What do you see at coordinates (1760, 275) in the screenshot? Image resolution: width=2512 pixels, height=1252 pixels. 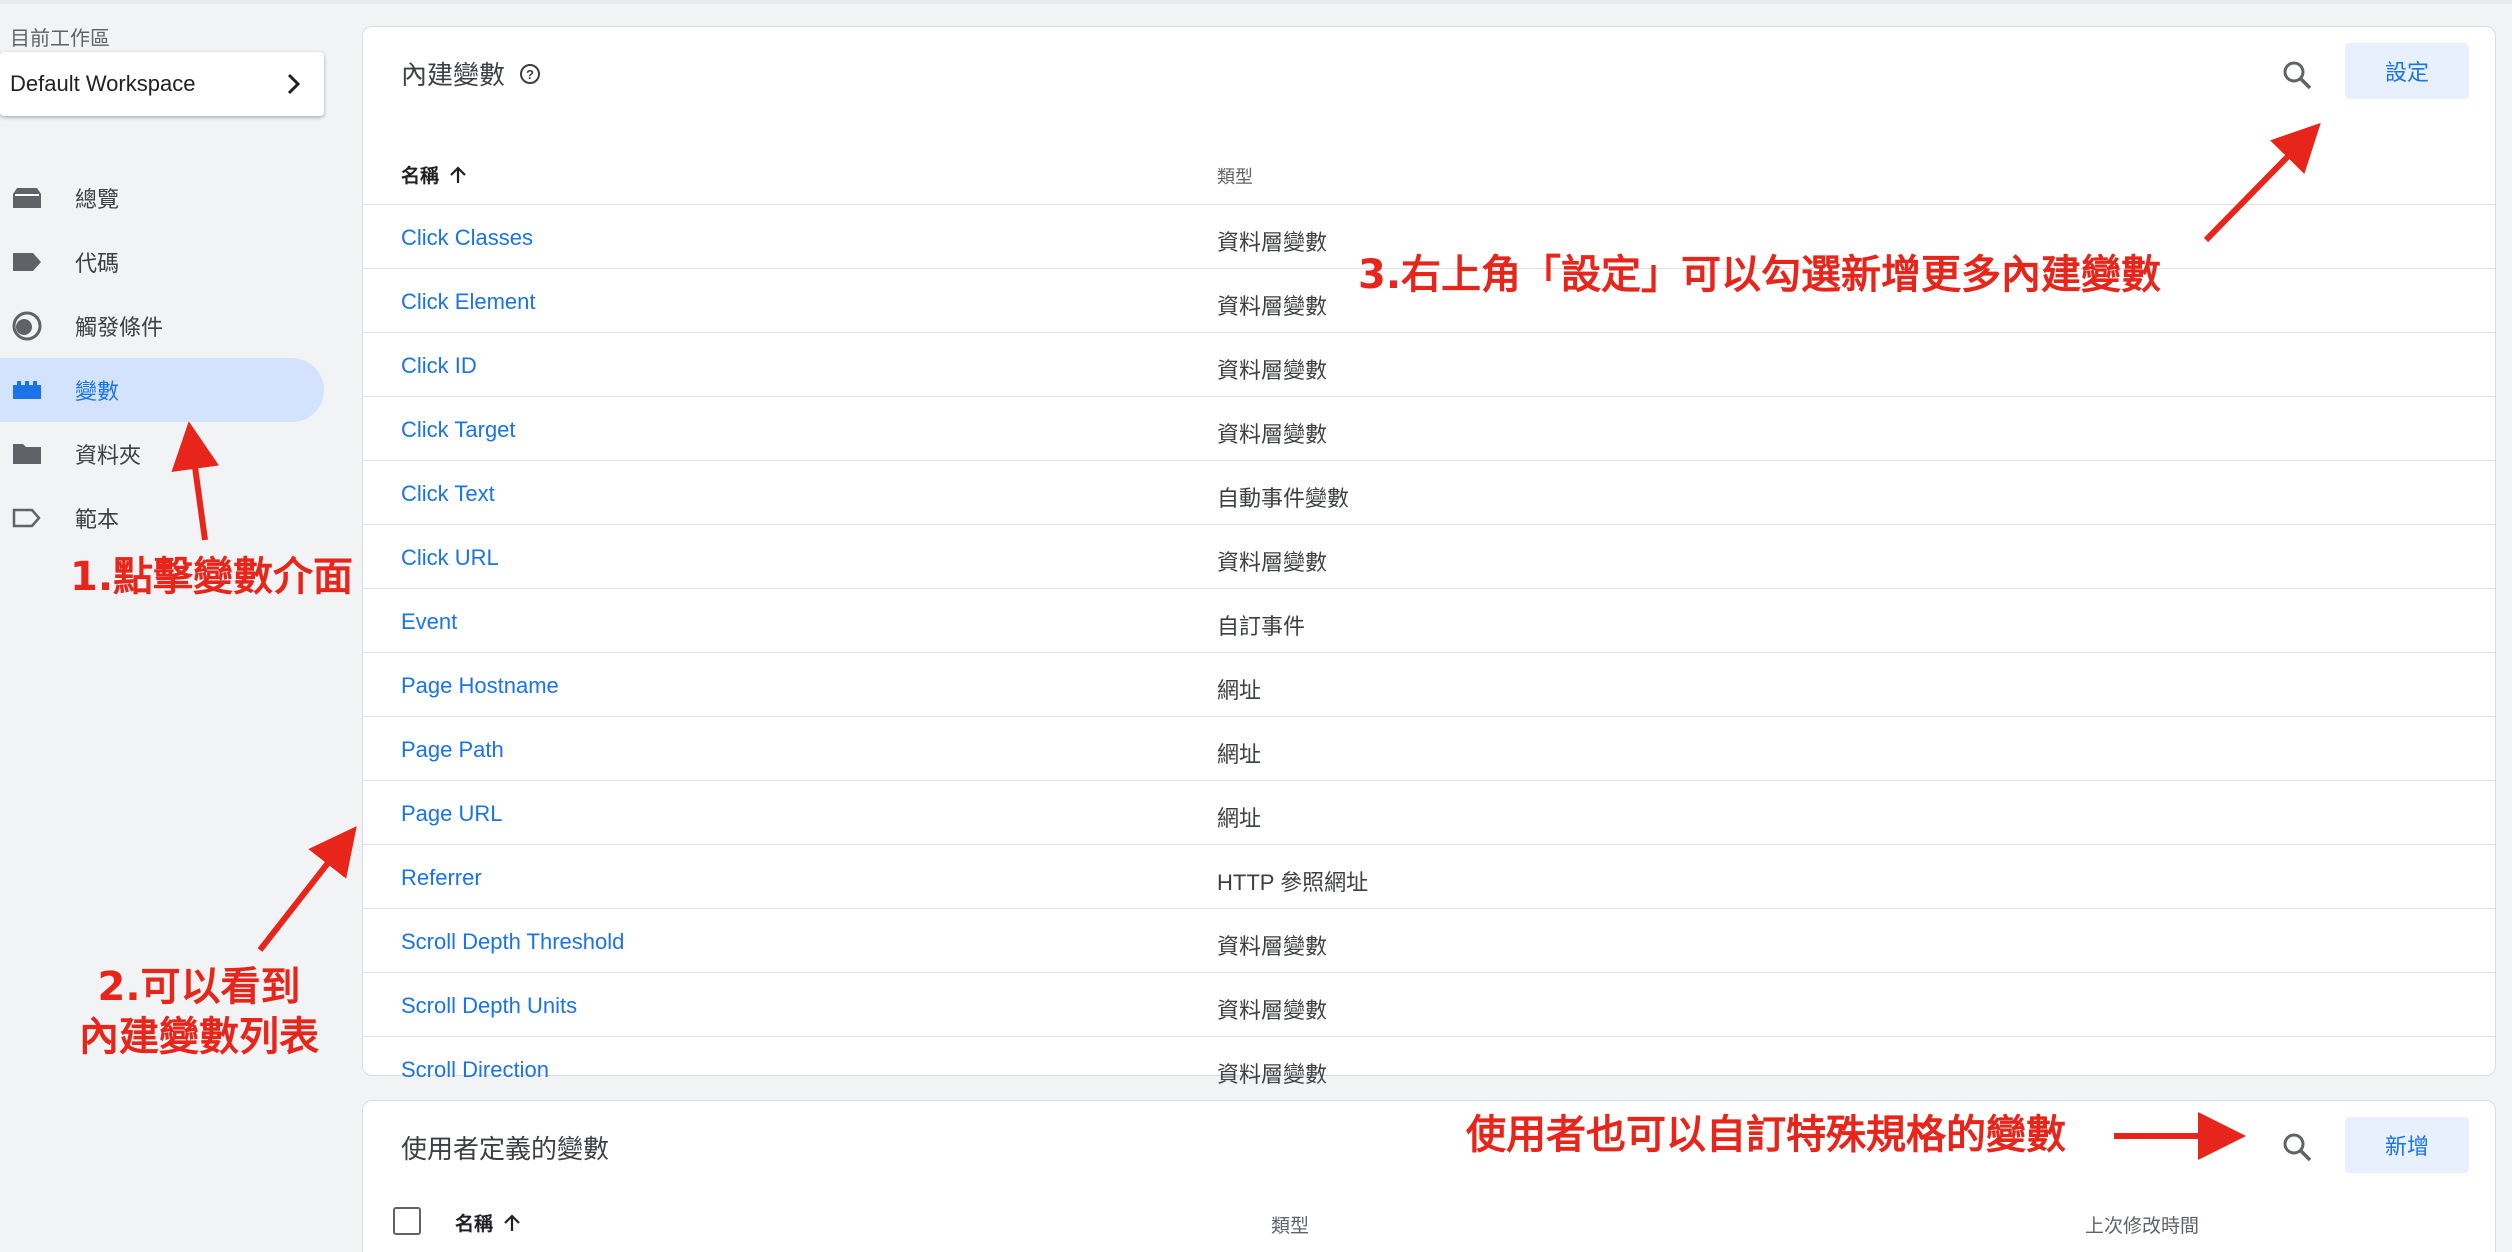 I see `annotation-step3: 3.右上角「設定」可以勾選新增更多內建變數` at bounding box center [1760, 275].